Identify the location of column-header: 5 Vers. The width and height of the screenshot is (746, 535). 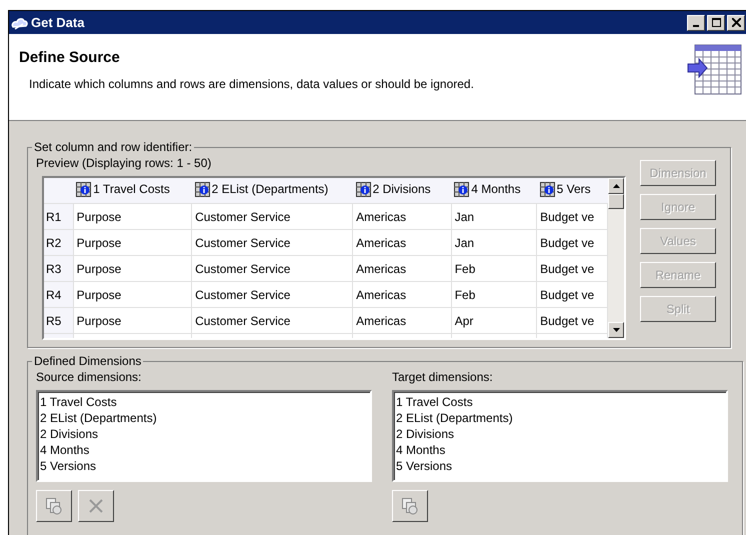
(572, 191).